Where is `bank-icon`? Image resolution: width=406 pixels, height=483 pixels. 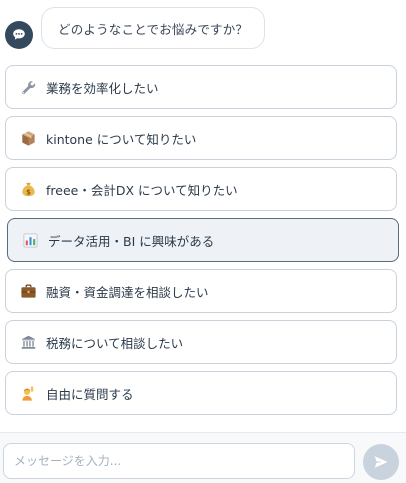
bank-icon is located at coordinates (28, 342).